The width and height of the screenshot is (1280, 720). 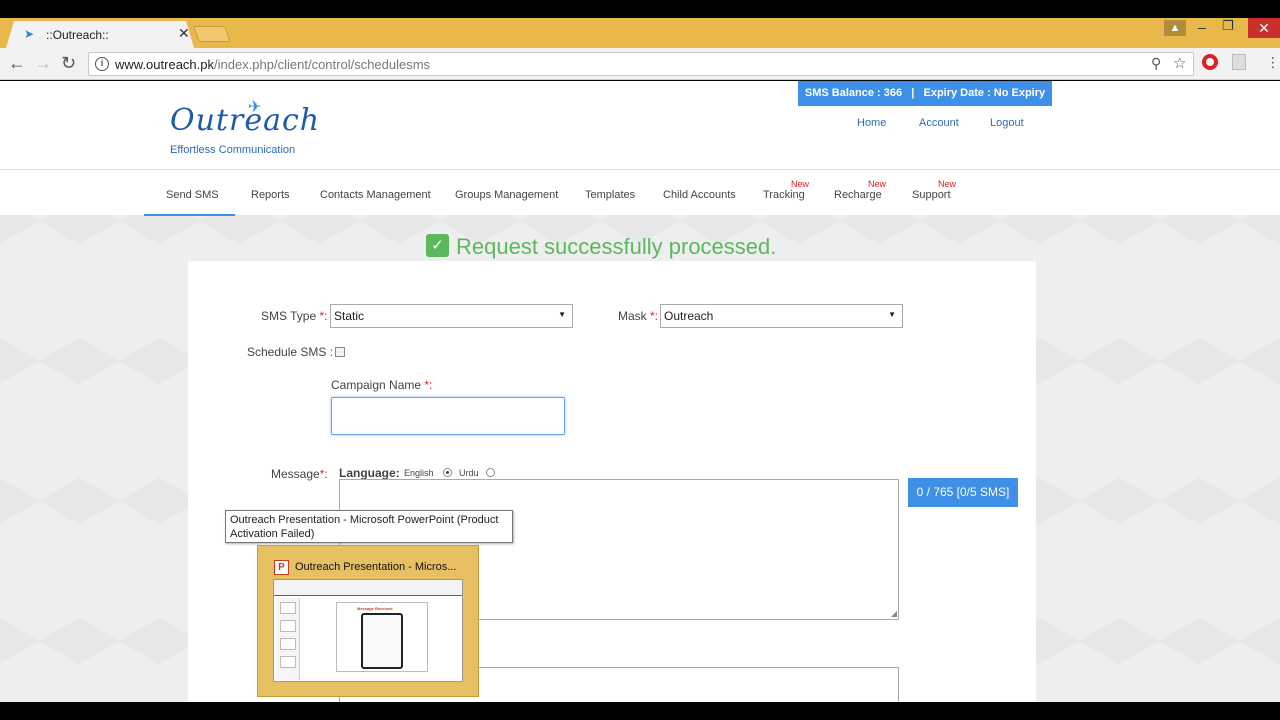 I want to click on bird-favicon-icon: ➤, so click(x=29, y=34).